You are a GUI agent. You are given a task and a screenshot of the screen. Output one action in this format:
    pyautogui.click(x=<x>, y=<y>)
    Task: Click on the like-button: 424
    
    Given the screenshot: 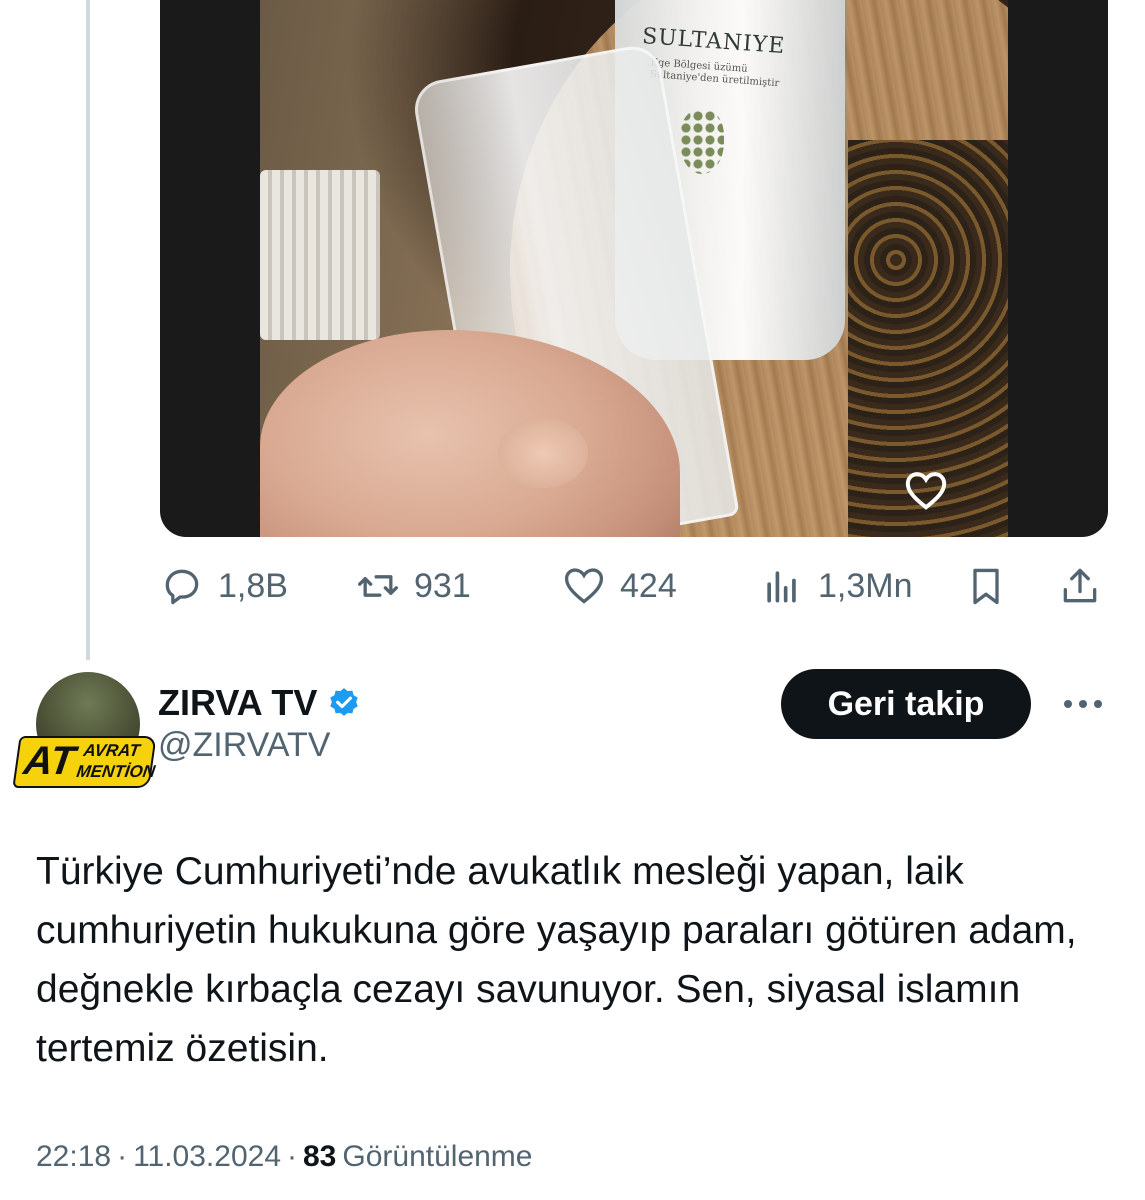 What is the action you would take?
    pyautogui.click(x=619, y=586)
    